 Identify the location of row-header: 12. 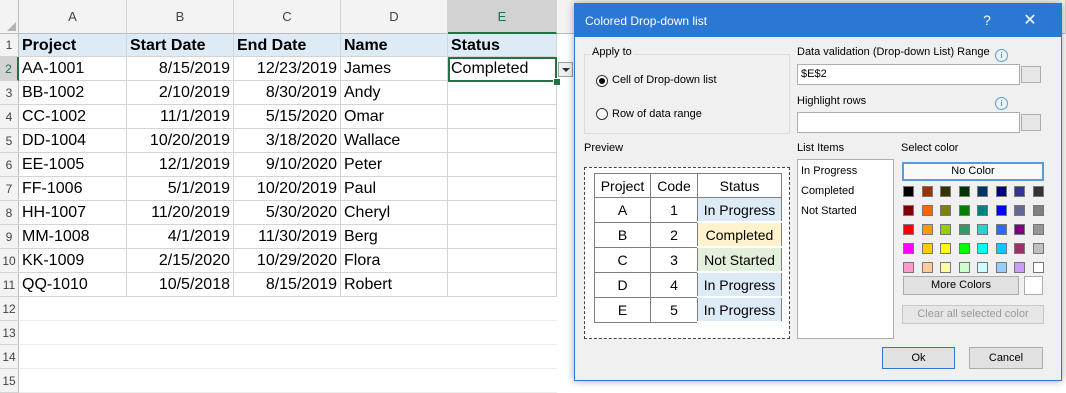
(9, 309).